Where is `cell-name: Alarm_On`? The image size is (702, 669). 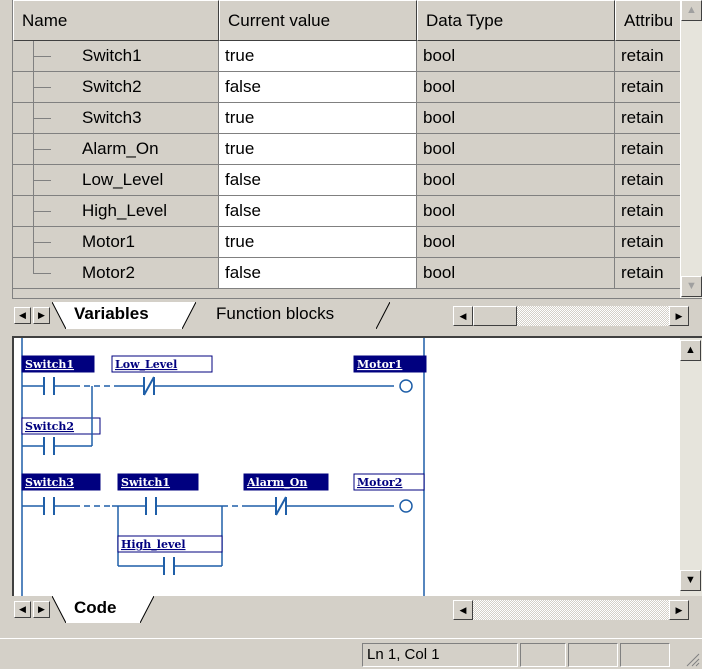
cell-name: Alarm_On is located at coordinates (116, 149).